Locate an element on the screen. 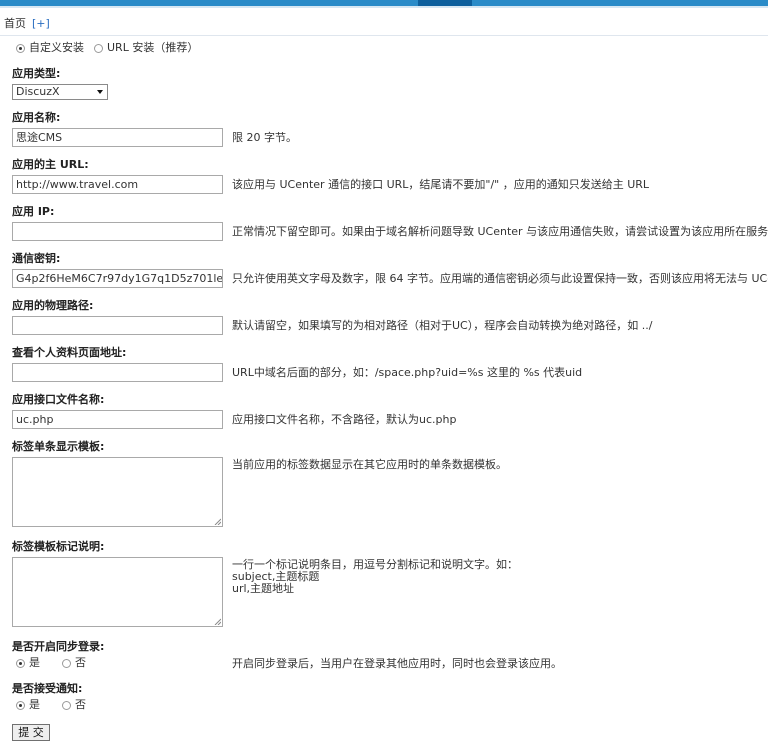  install-type-url: URL 安装（推荐） is located at coordinates (146, 48).